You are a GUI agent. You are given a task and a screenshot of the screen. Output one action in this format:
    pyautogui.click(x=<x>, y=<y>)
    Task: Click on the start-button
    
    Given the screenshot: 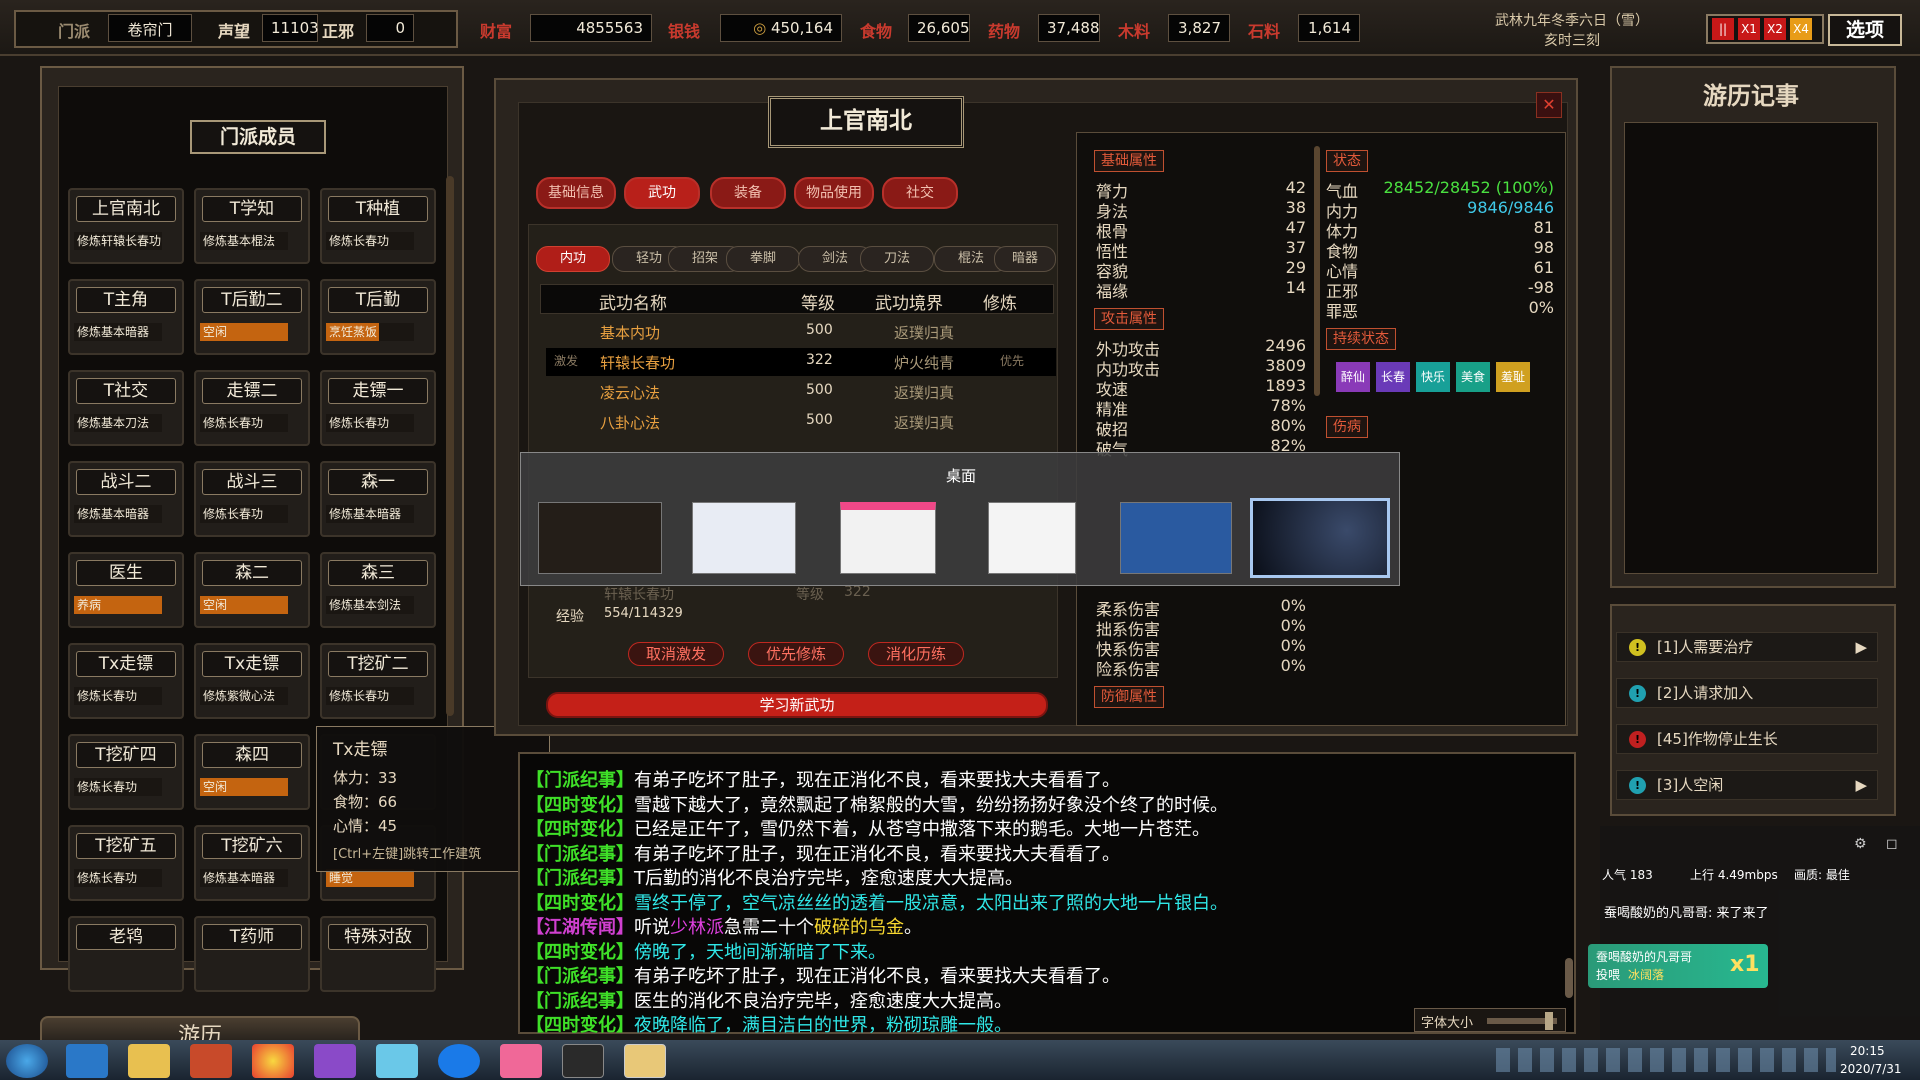 What is the action you would take?
    pyautogui.click(x=27, y=1061)
    